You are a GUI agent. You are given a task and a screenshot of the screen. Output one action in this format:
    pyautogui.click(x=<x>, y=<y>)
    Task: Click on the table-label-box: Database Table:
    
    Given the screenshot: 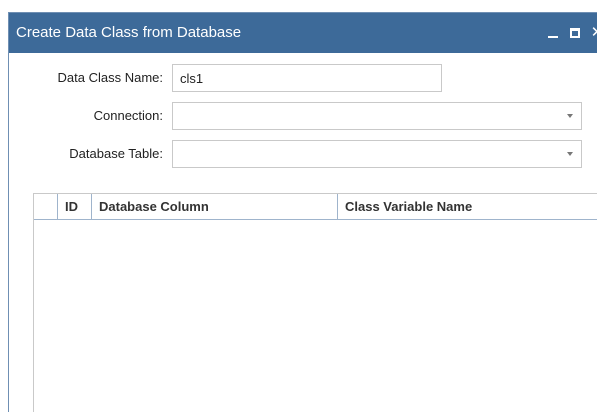 What is the action you would take?
    pyautogui.click(x=86, y=154)
    